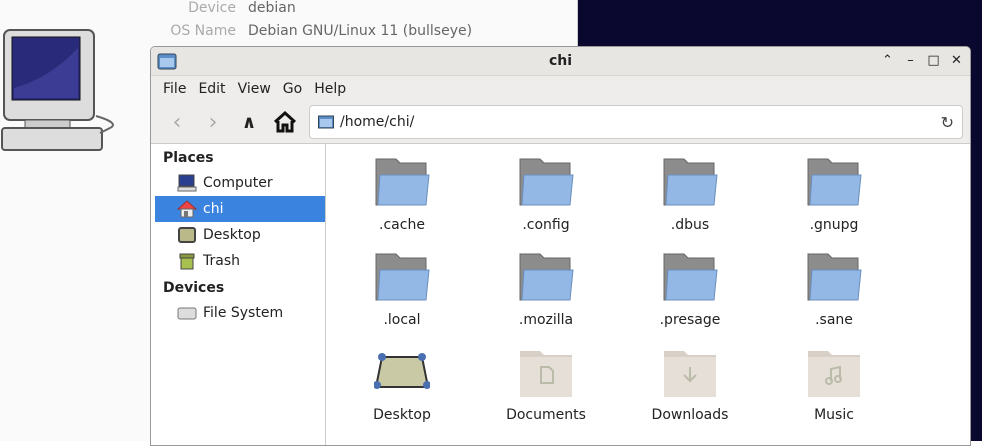 The height and width of the screenshot is (446, 982). I want to click on file-name: .cache, so click(402, 225).